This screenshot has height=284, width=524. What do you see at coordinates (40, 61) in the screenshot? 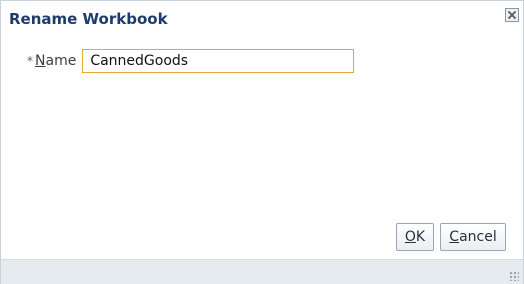
I see `name-label-mnemonic: N` at bounding box center [40, 61].